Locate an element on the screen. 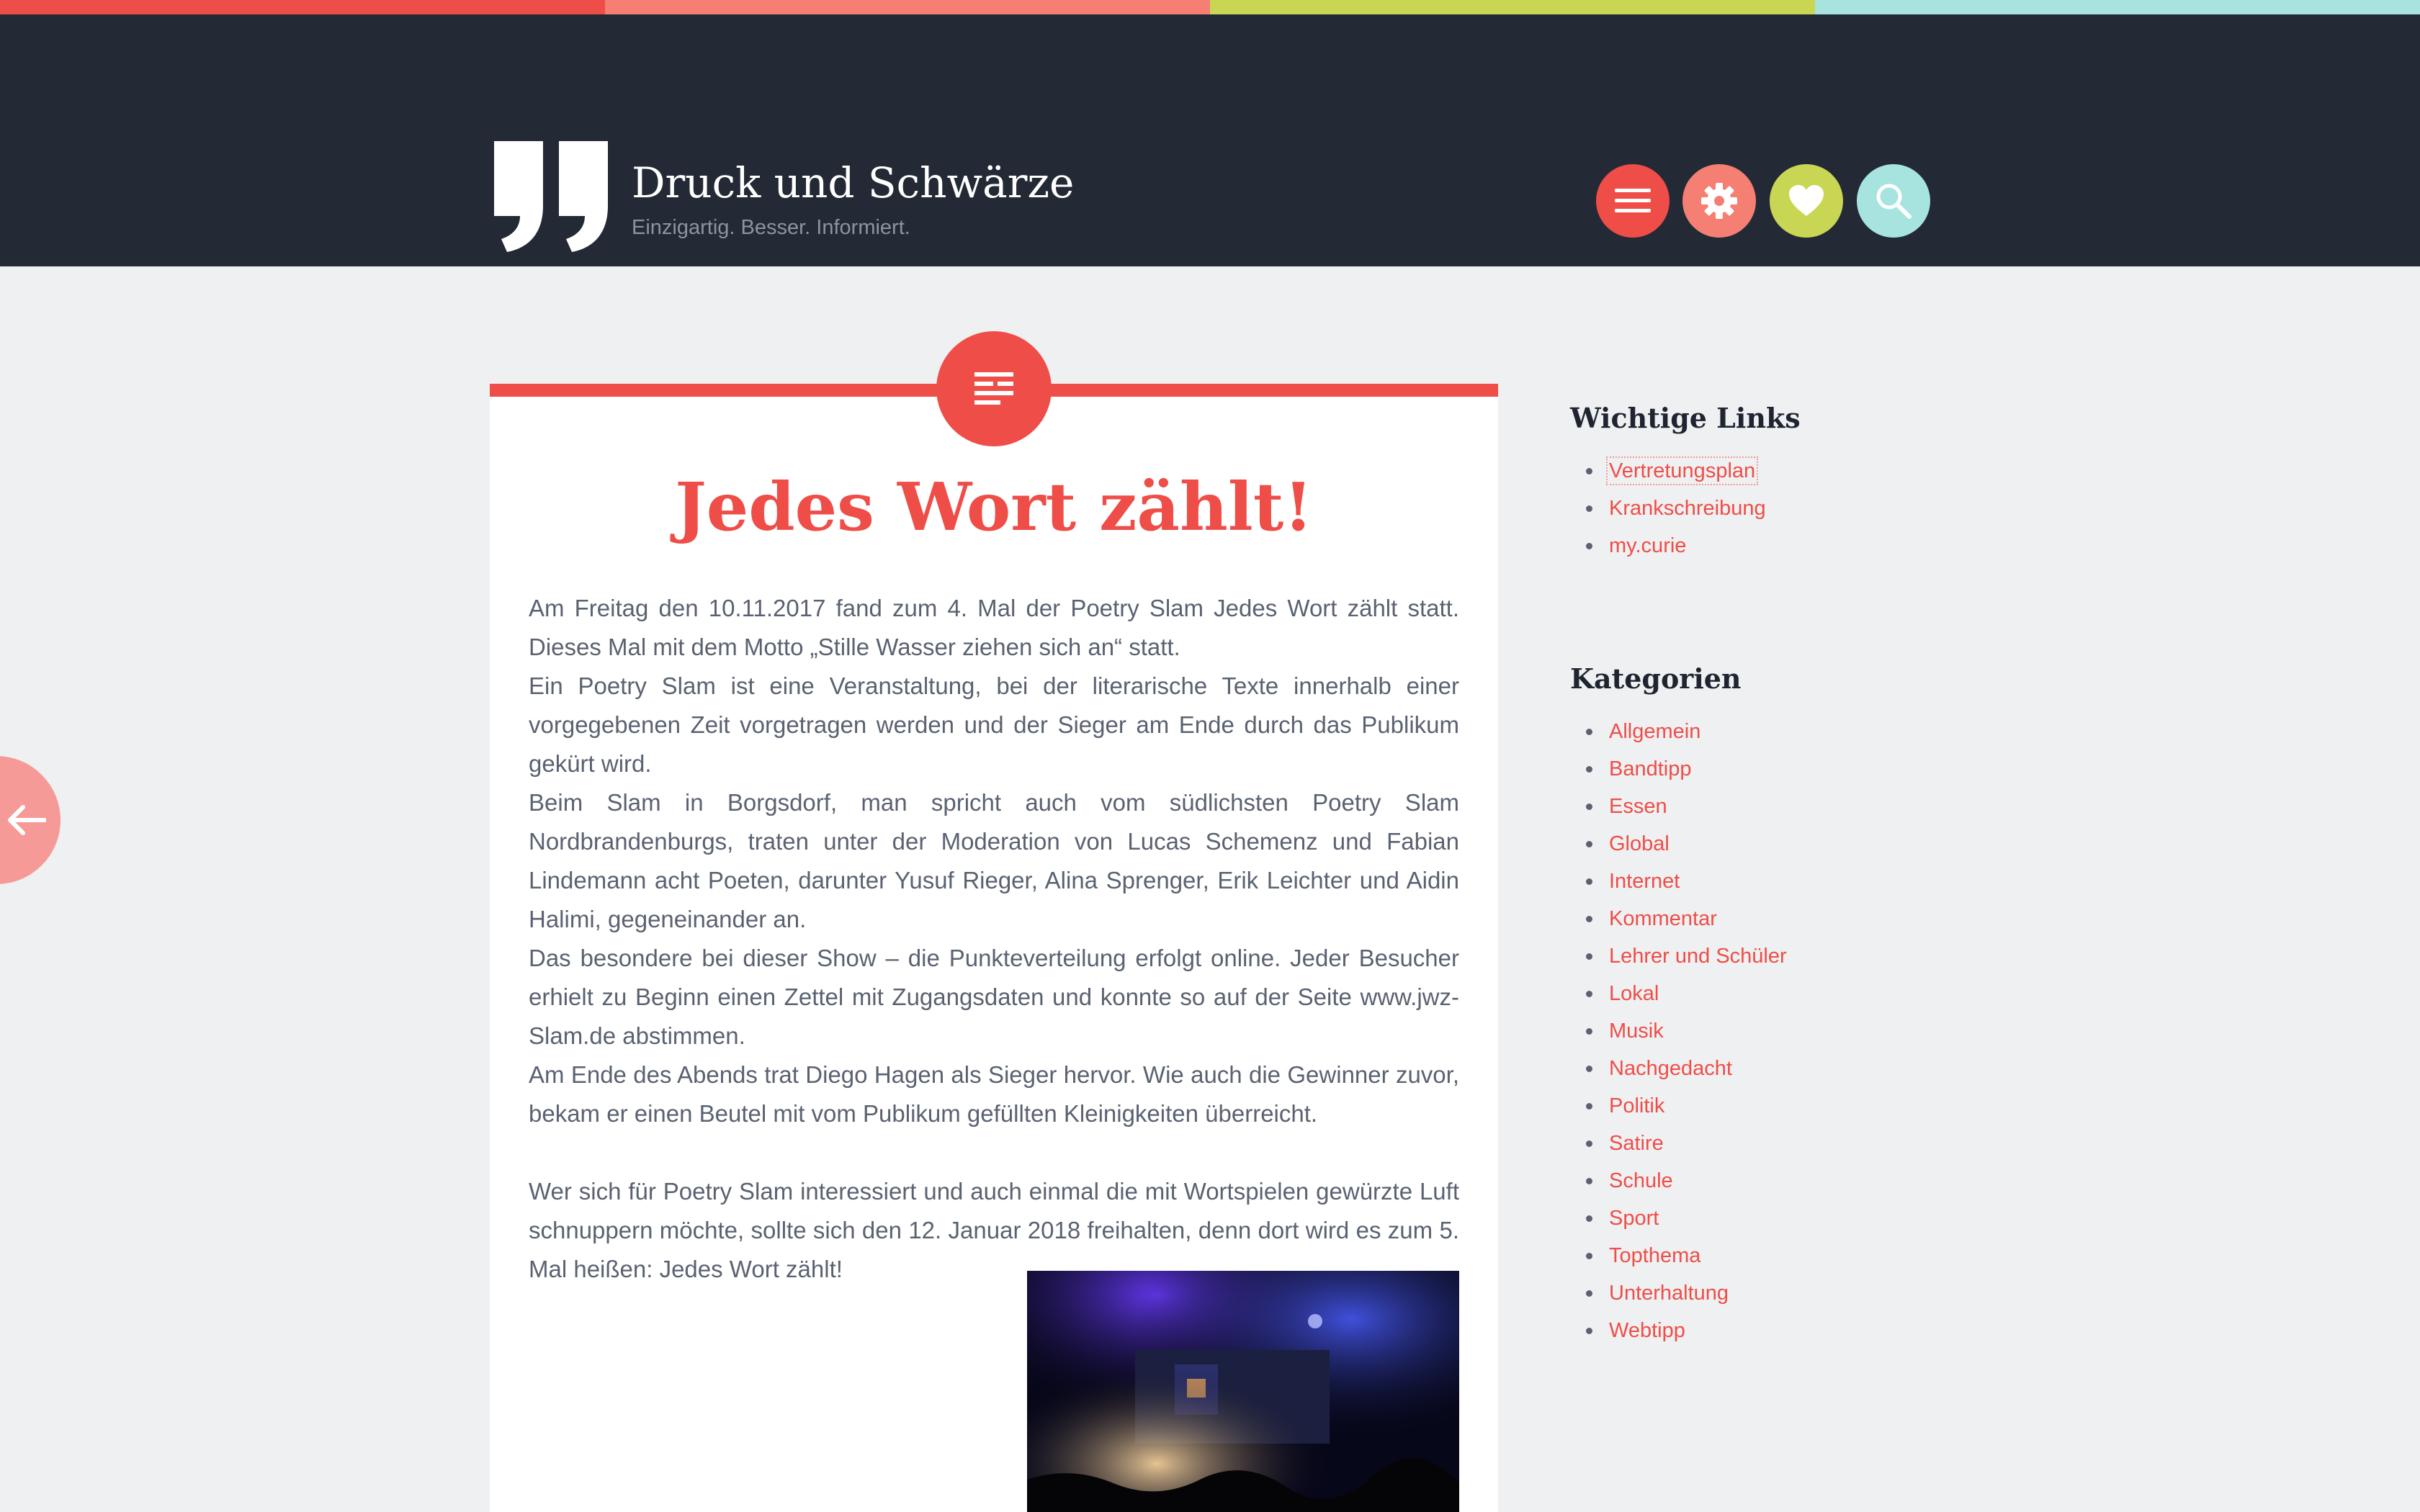  list-item: Lehrer und Schüler is located at coordinates (1678, 956).